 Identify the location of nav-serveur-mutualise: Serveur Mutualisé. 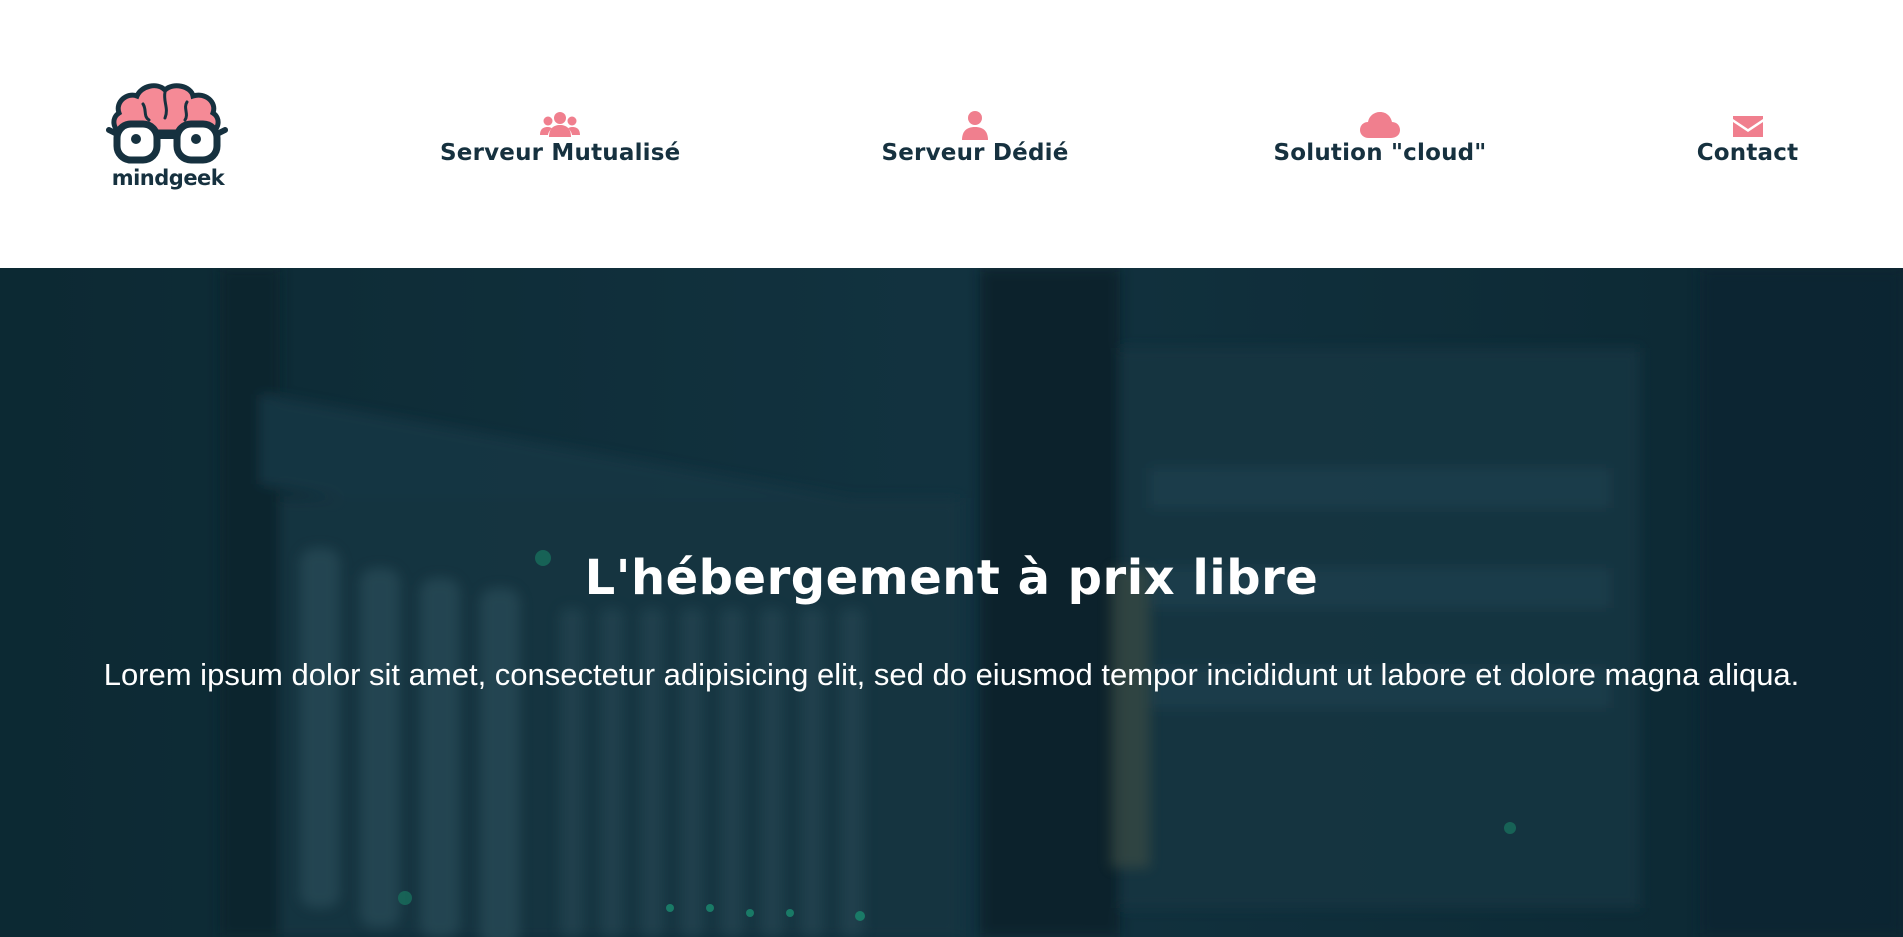
(560, 138).